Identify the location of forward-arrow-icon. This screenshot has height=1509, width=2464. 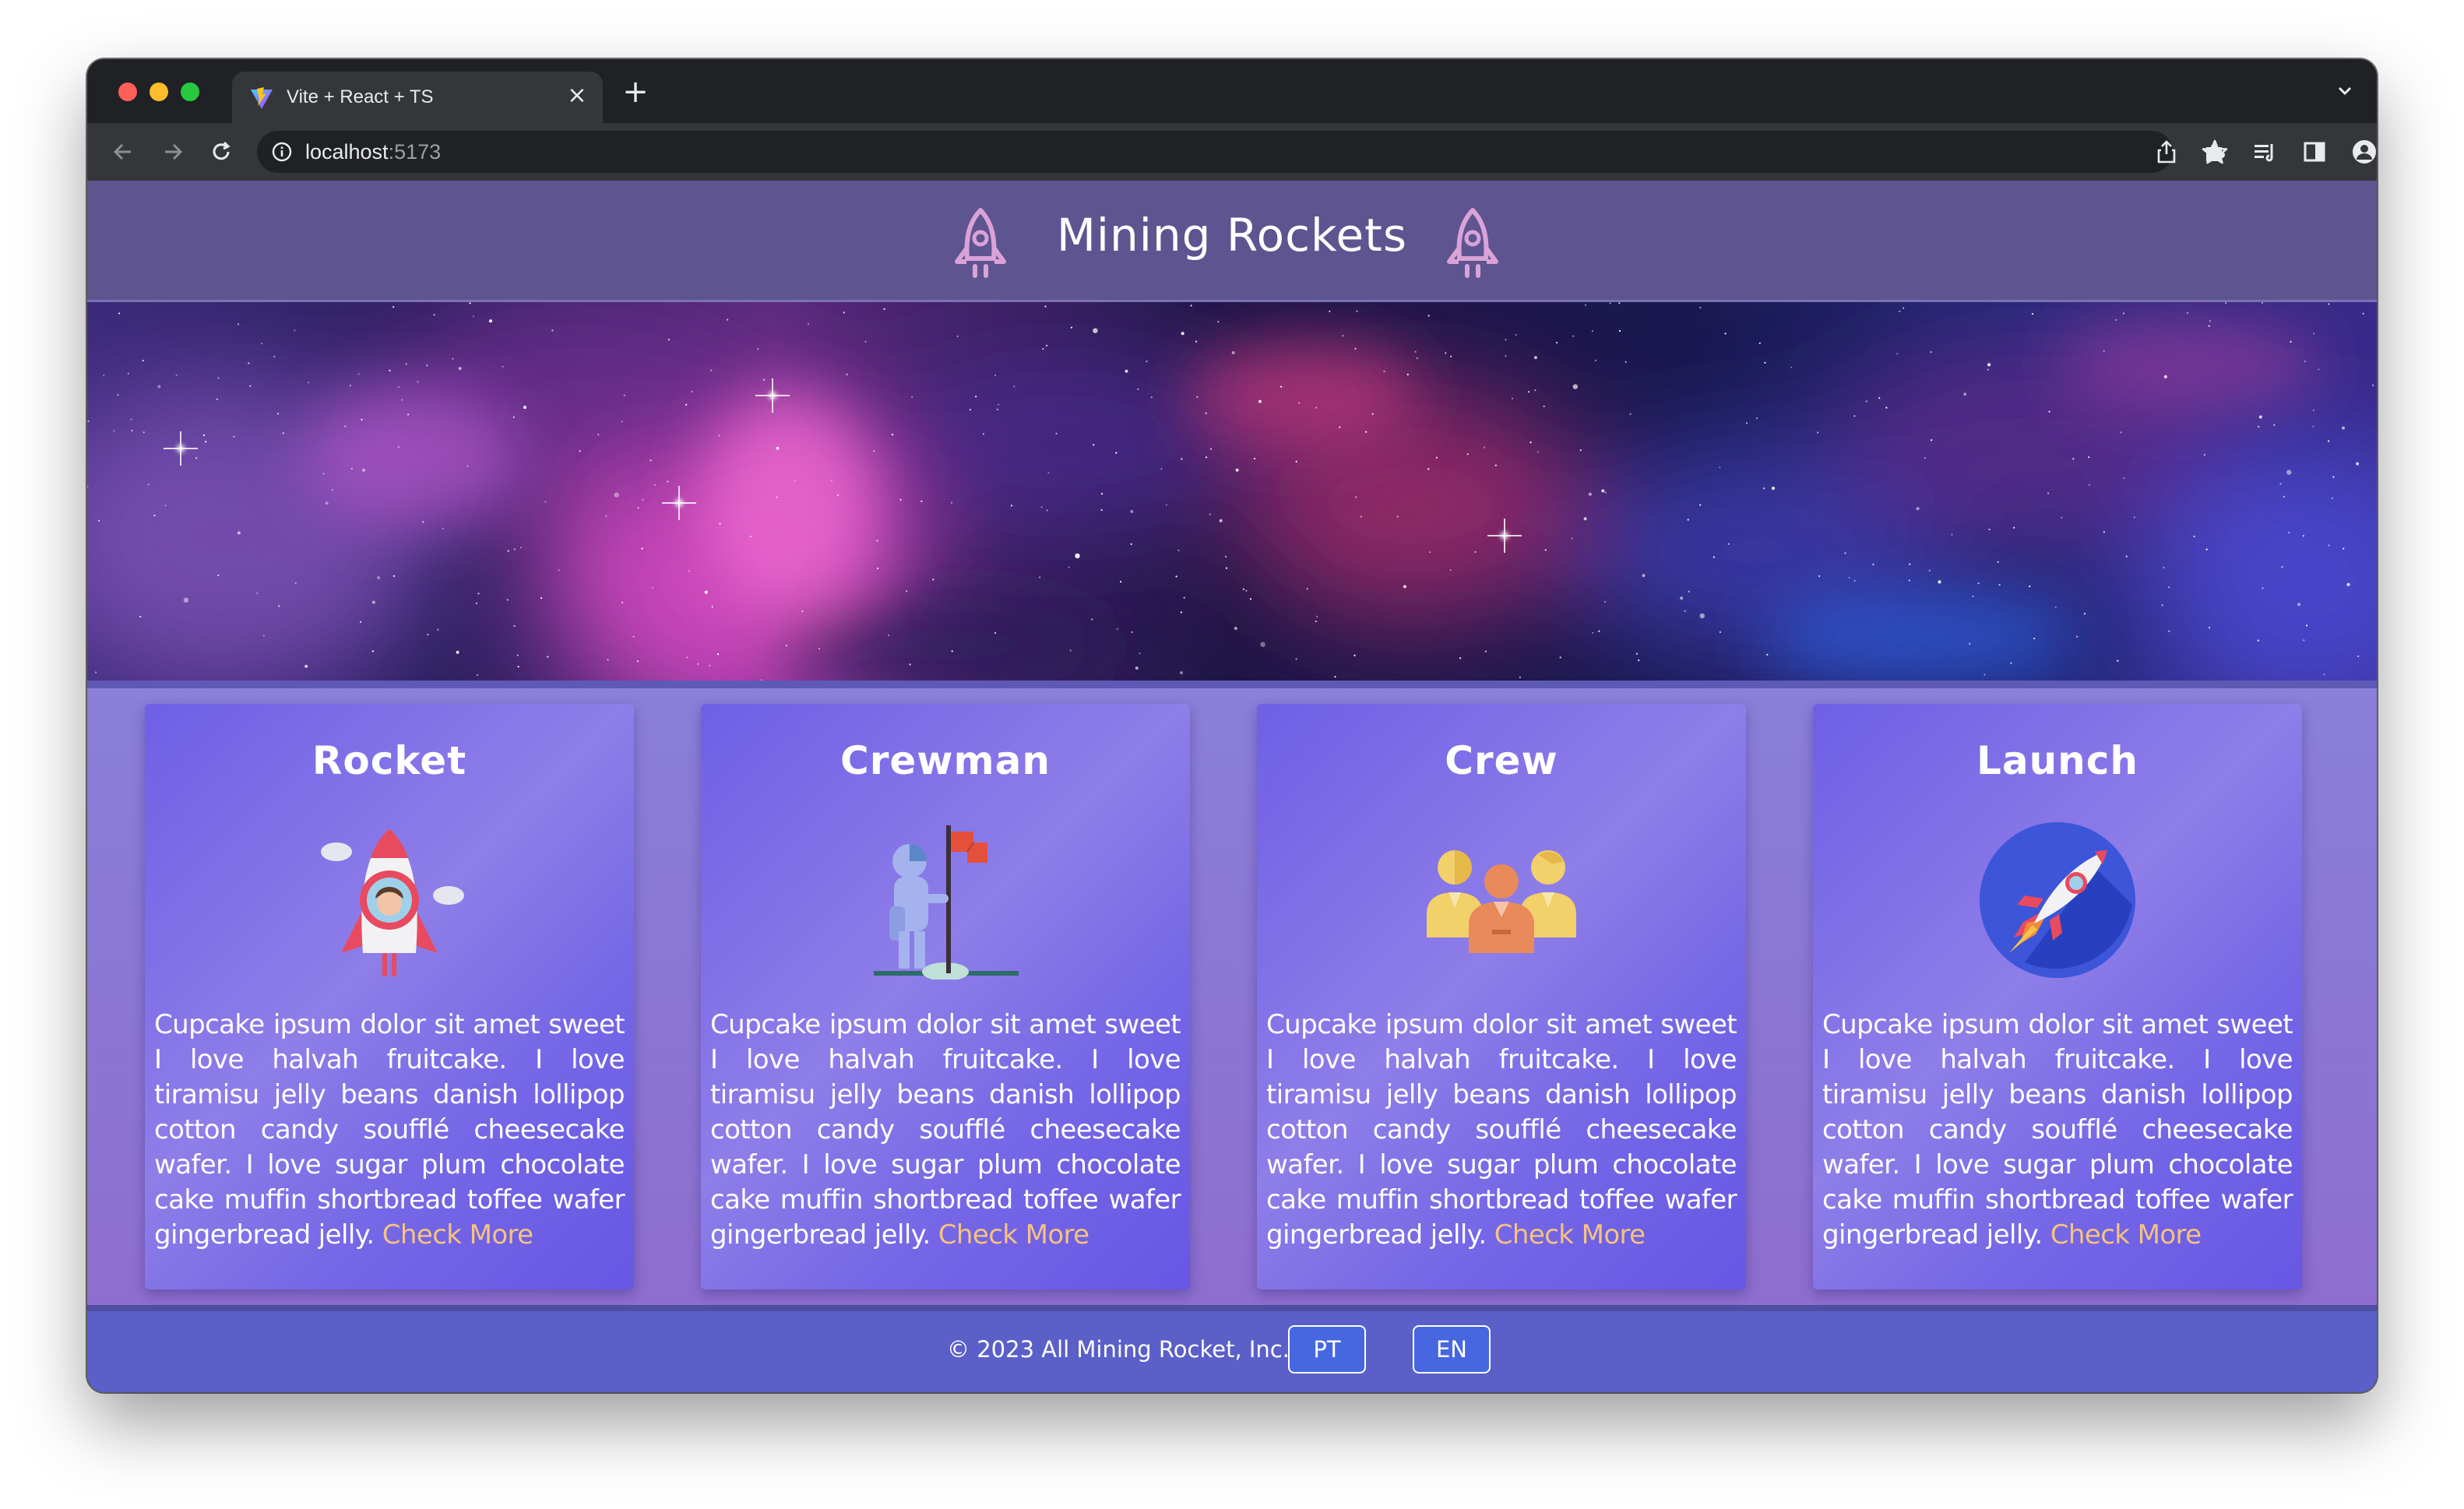
(173, 152).